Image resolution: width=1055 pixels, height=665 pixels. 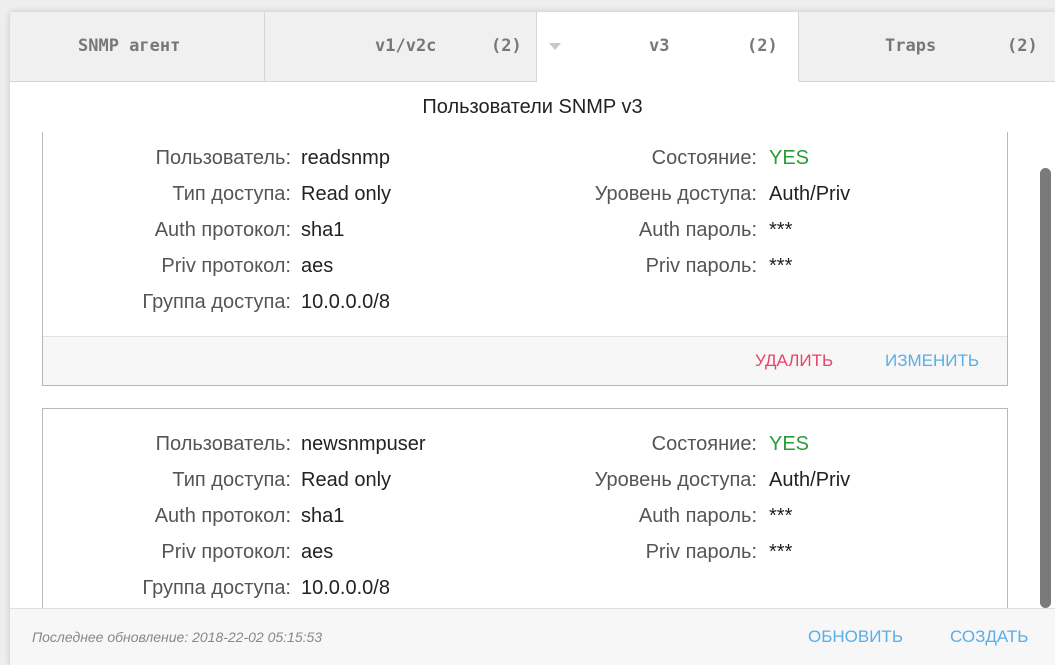 I want to click on section-title: Пользователи SNMP v3, so click(x=532, y=107).